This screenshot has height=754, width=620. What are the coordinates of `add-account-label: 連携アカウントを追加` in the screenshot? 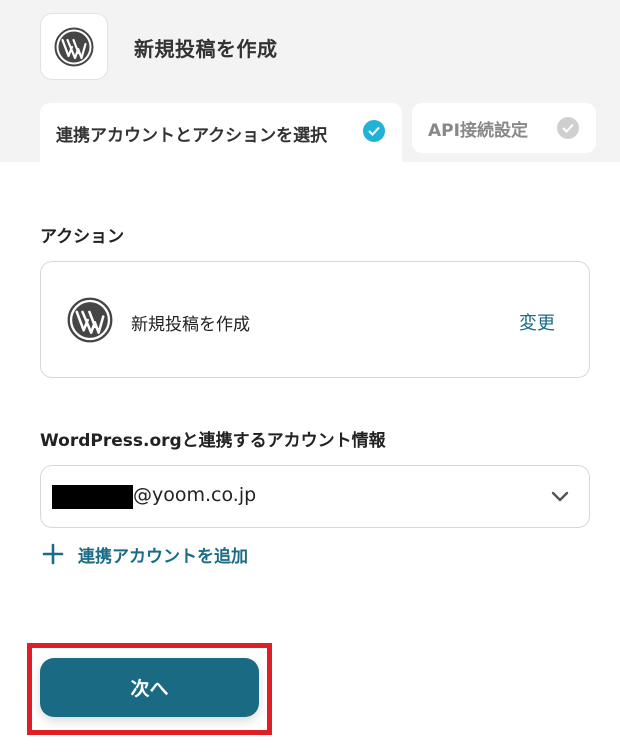 It's located at (163, 556).